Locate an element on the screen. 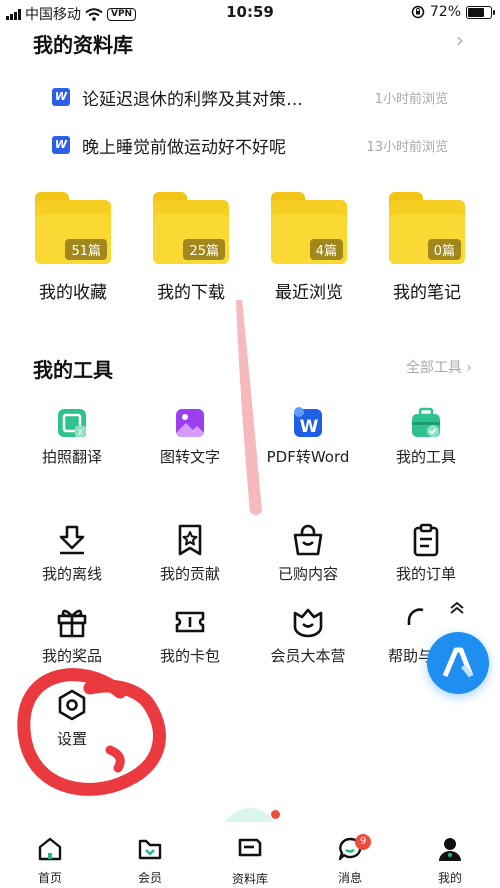  tab-messages: 消息 is located at coordinates (350, 861).